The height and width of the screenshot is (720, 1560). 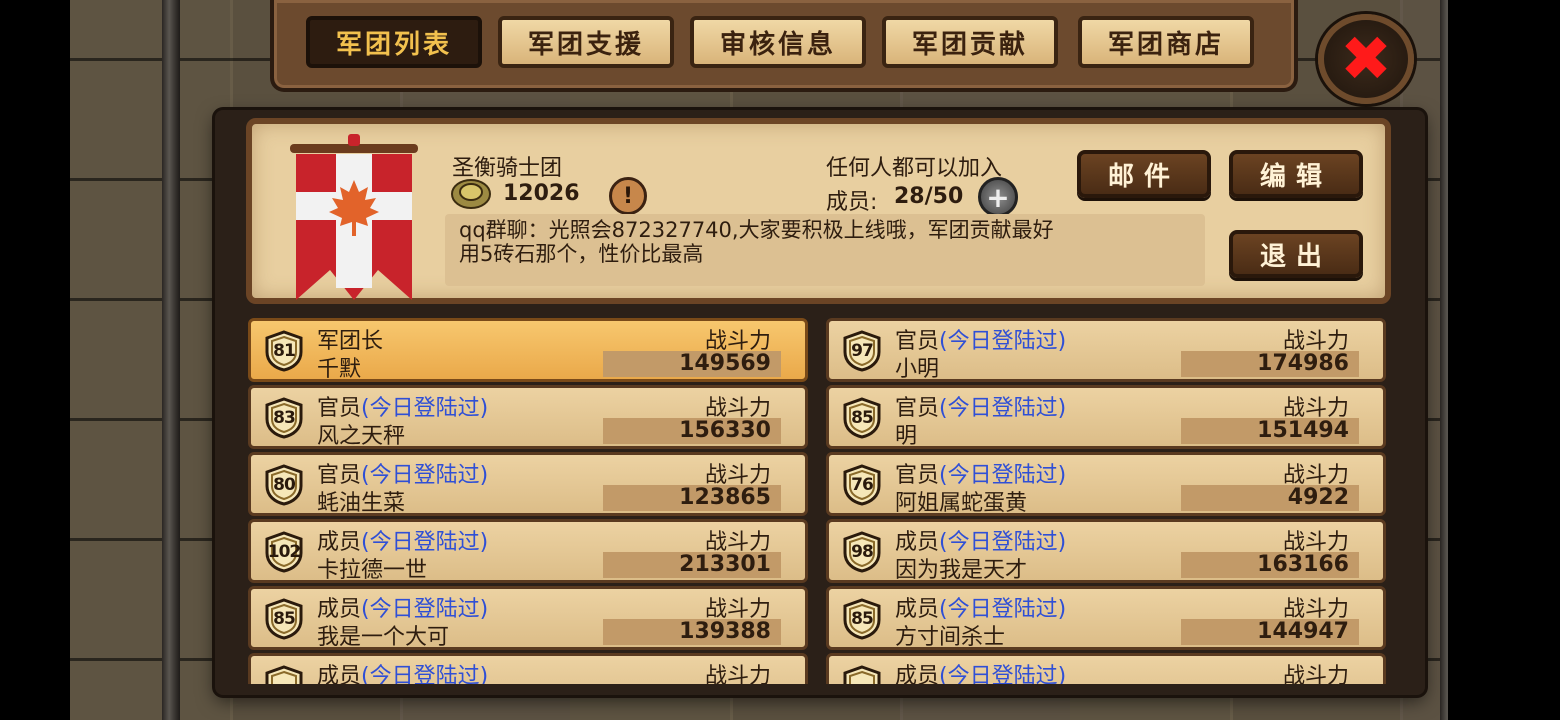 I want to click on member-name: 因为我是天才, so click(x=961, y=570).